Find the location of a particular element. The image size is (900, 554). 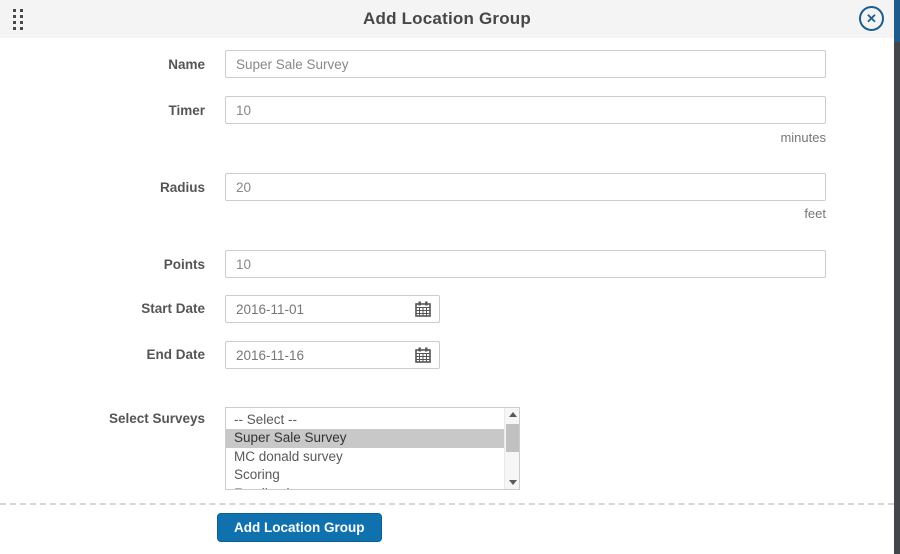

end-date-input is located at coordinates (332, 355).